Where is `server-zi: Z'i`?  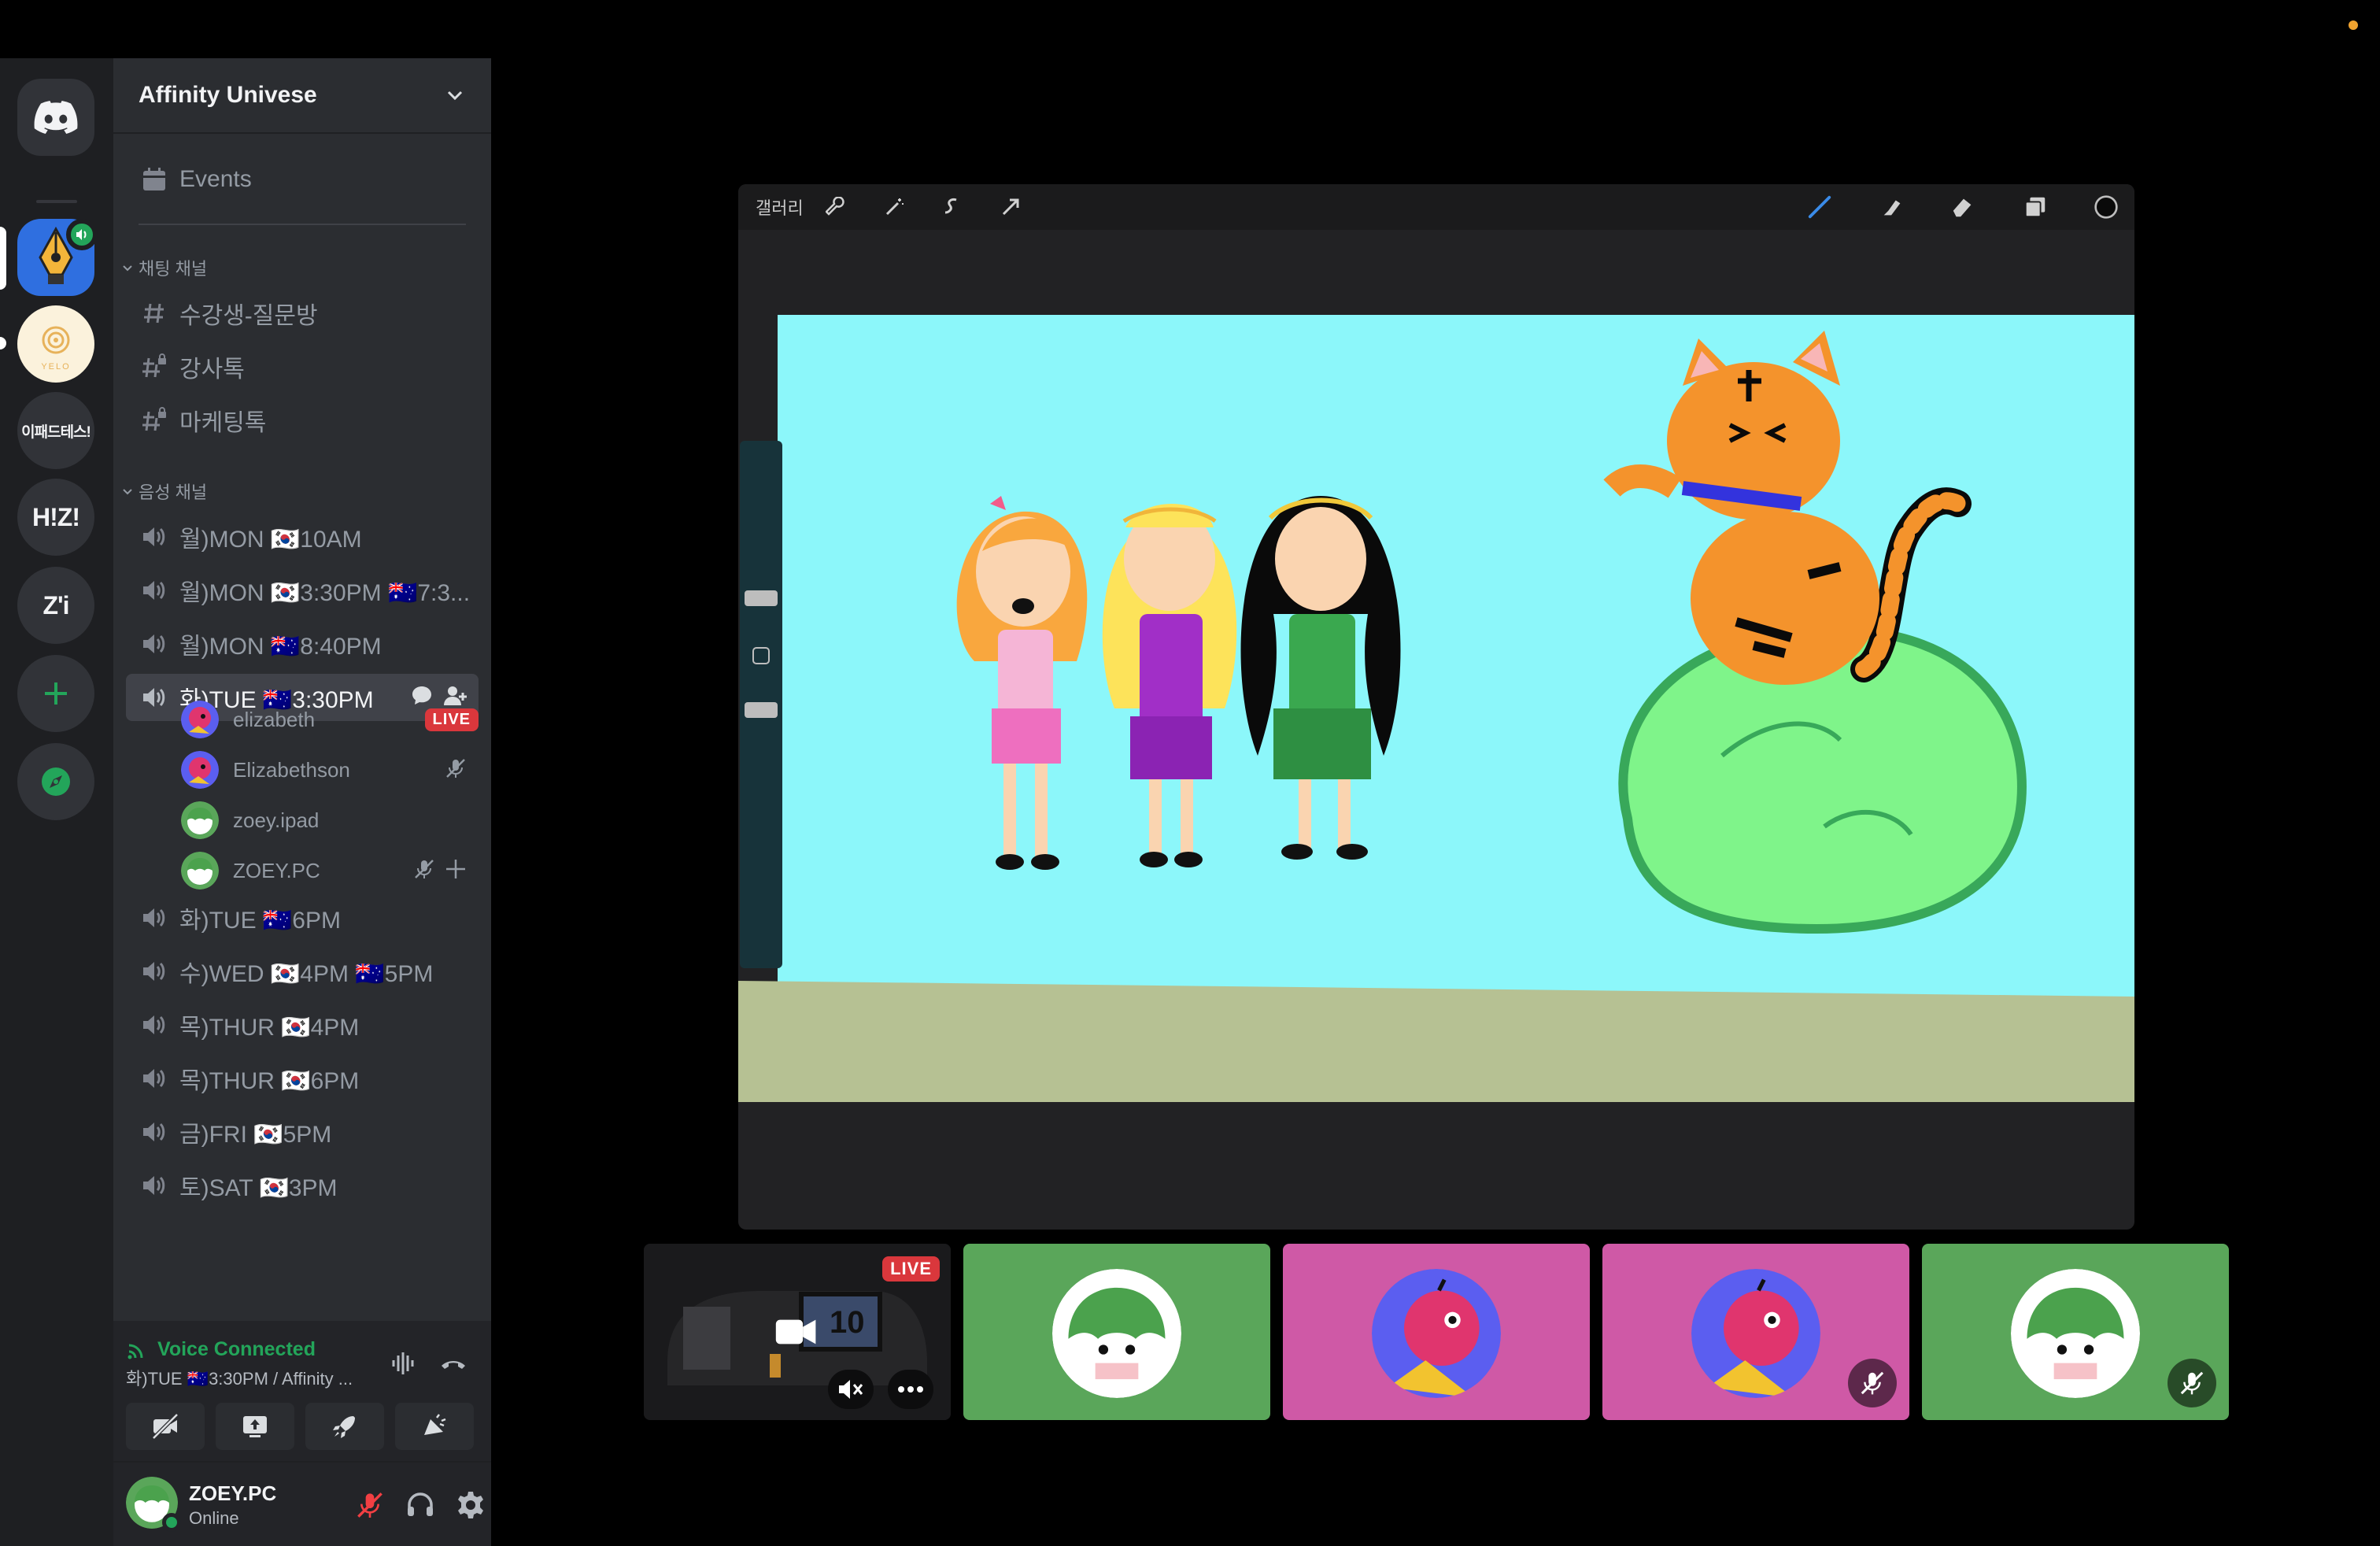
server-zi: Z'i is located at coordinates (55, 605).